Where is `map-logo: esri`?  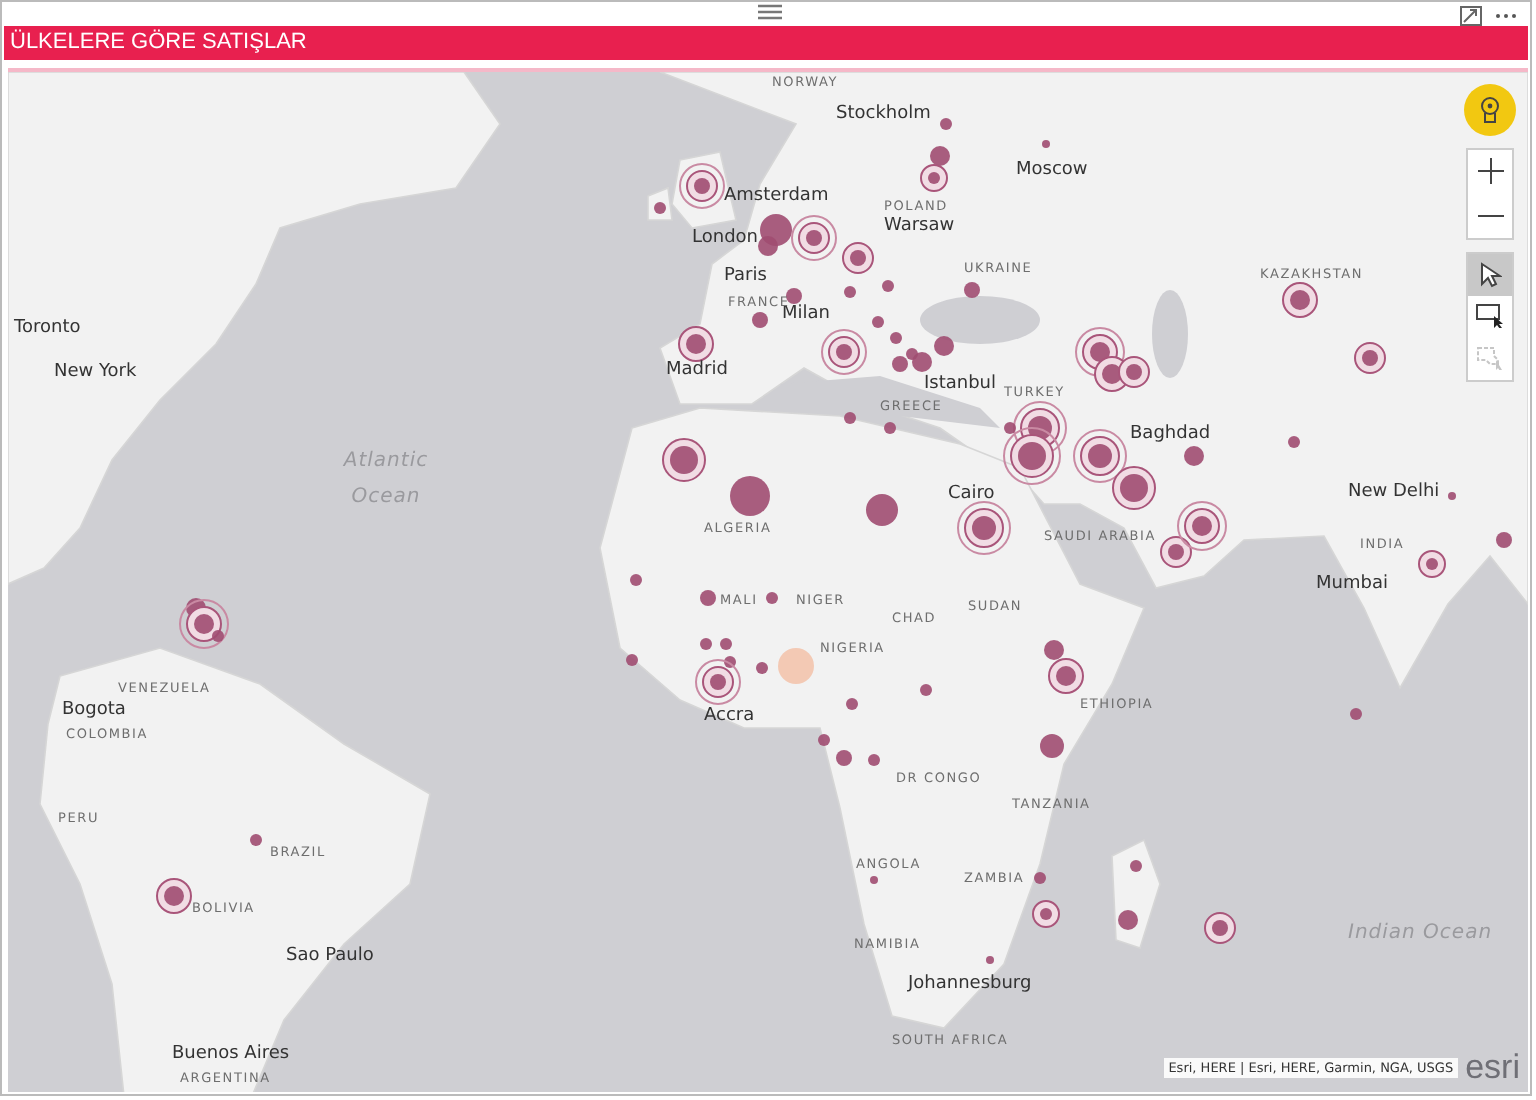
map-logo: esri is located at coordinates (1492, 1067).